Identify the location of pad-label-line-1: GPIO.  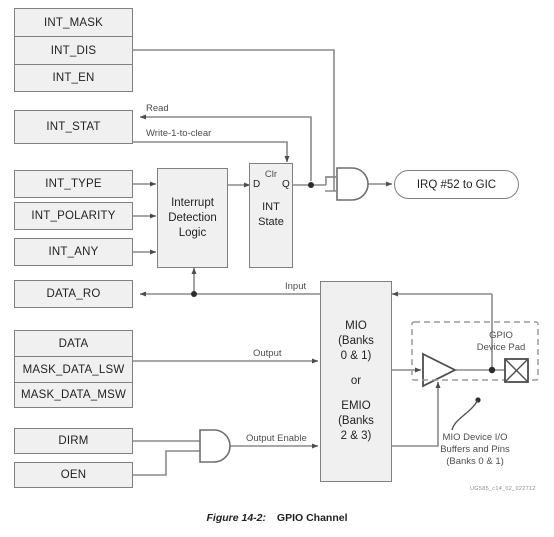
(501, 335).